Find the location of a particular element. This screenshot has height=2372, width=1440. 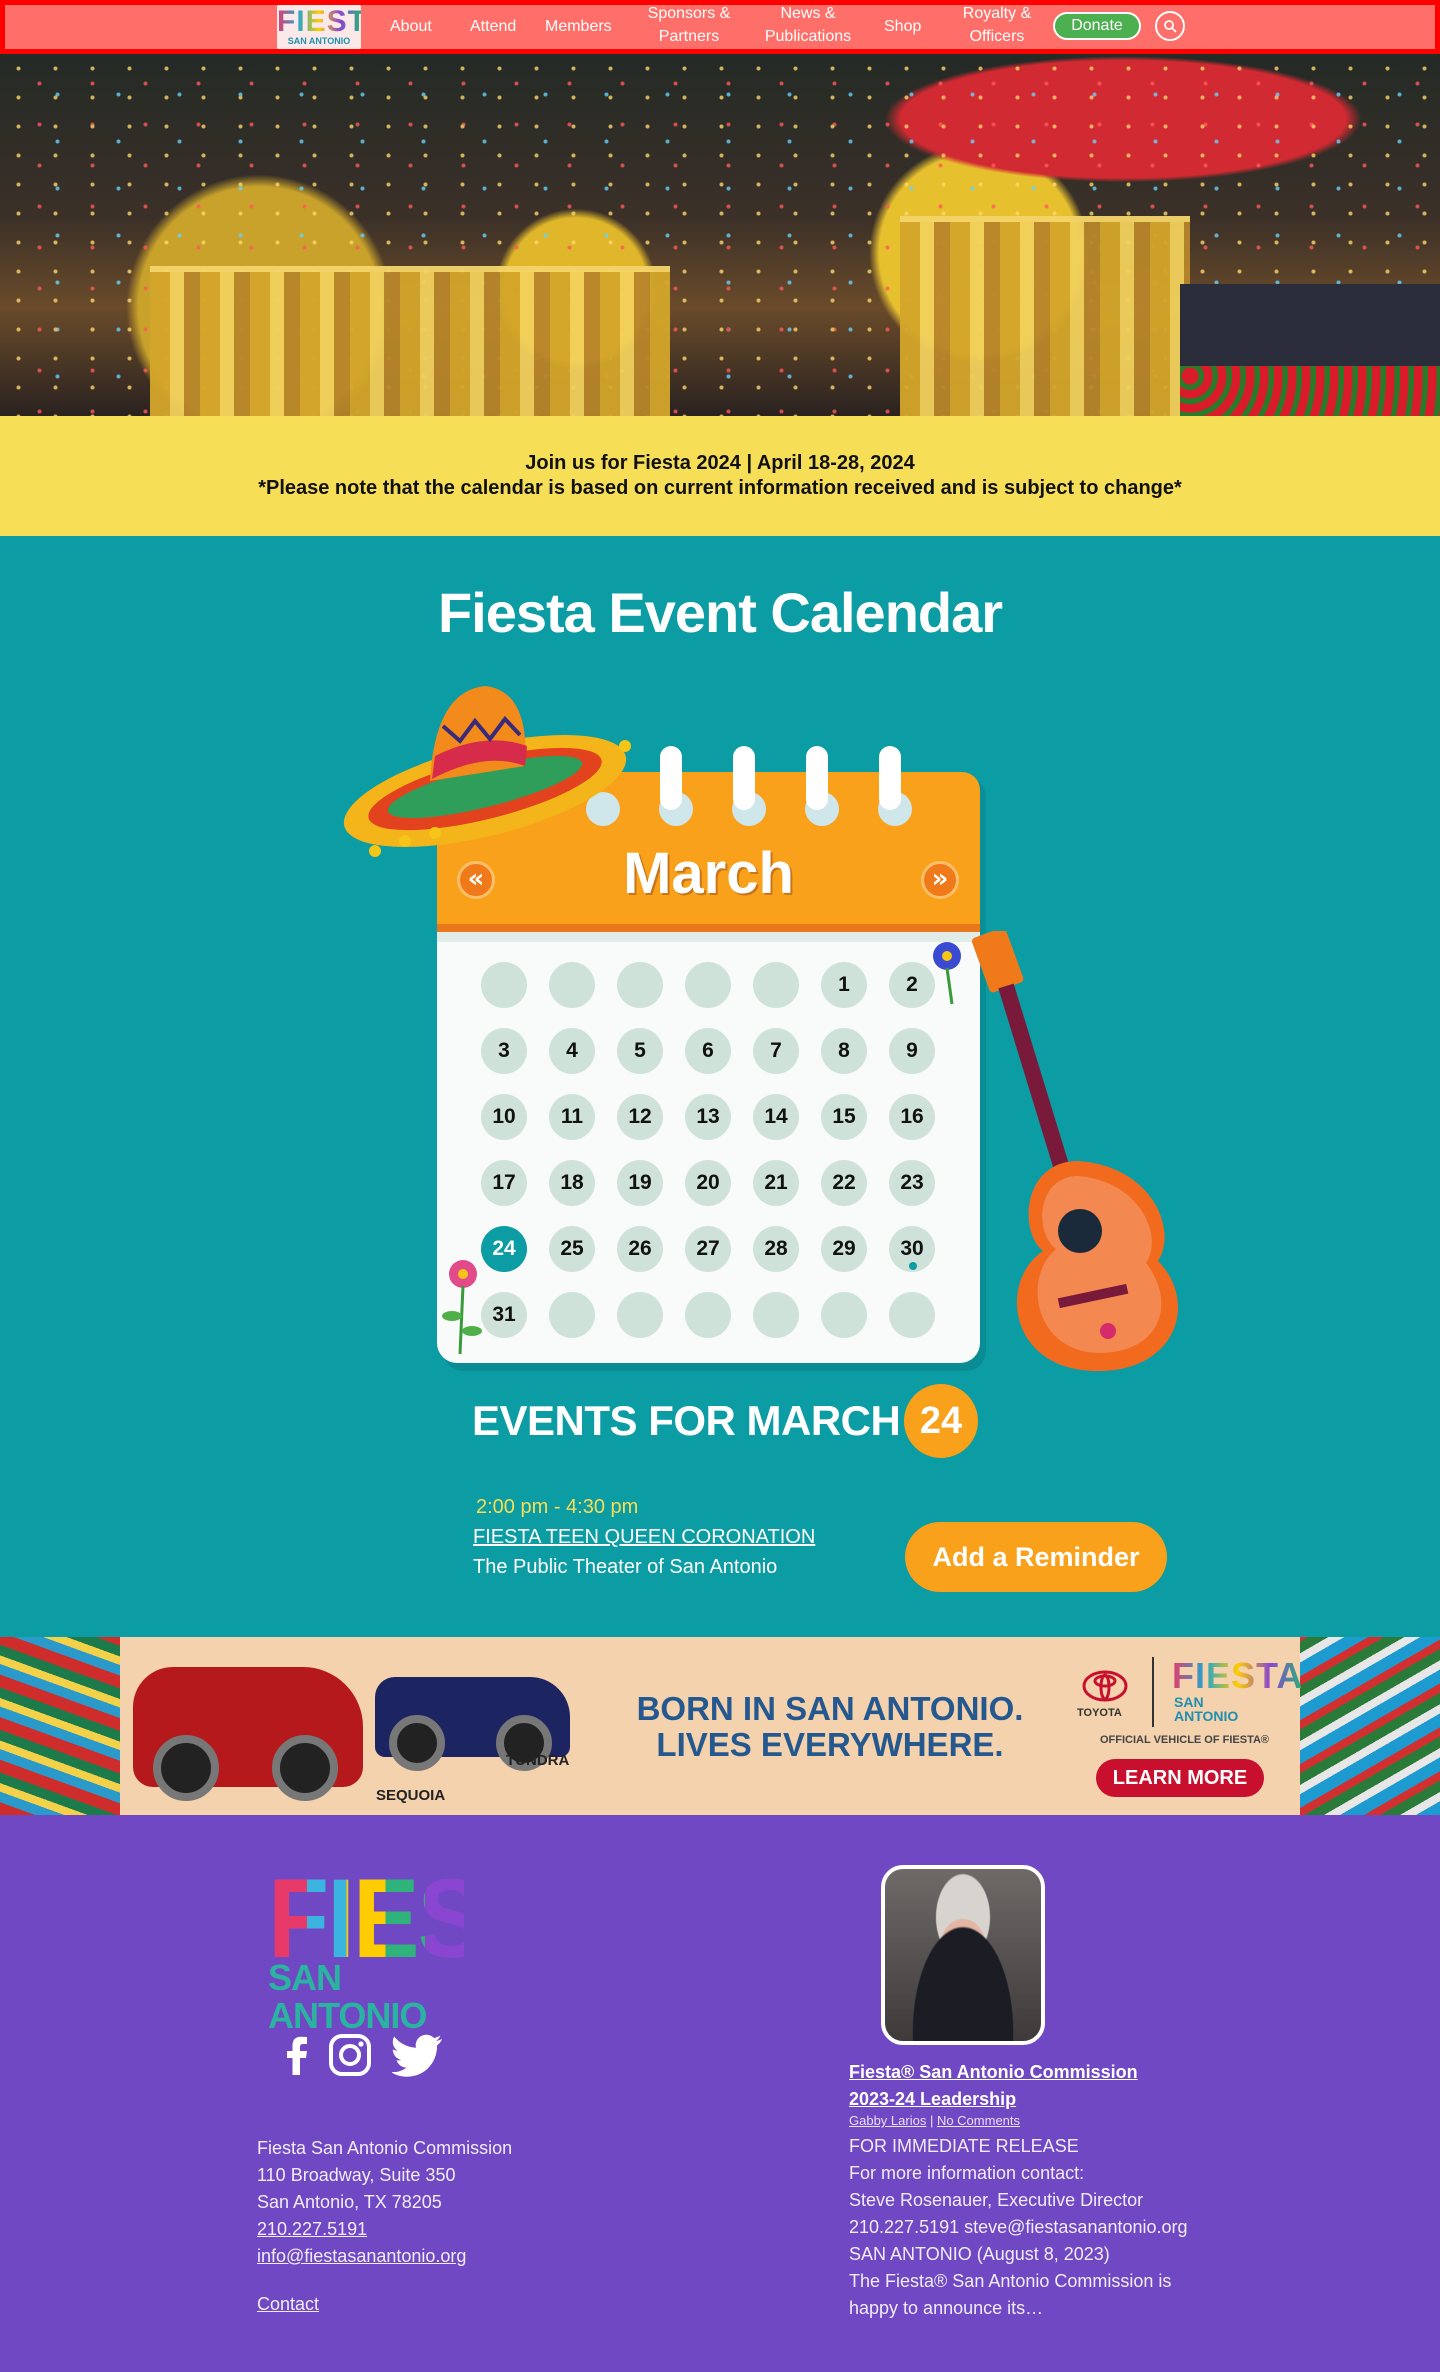

author-link: Gabby Larios is located at coordinates (887, 2120).